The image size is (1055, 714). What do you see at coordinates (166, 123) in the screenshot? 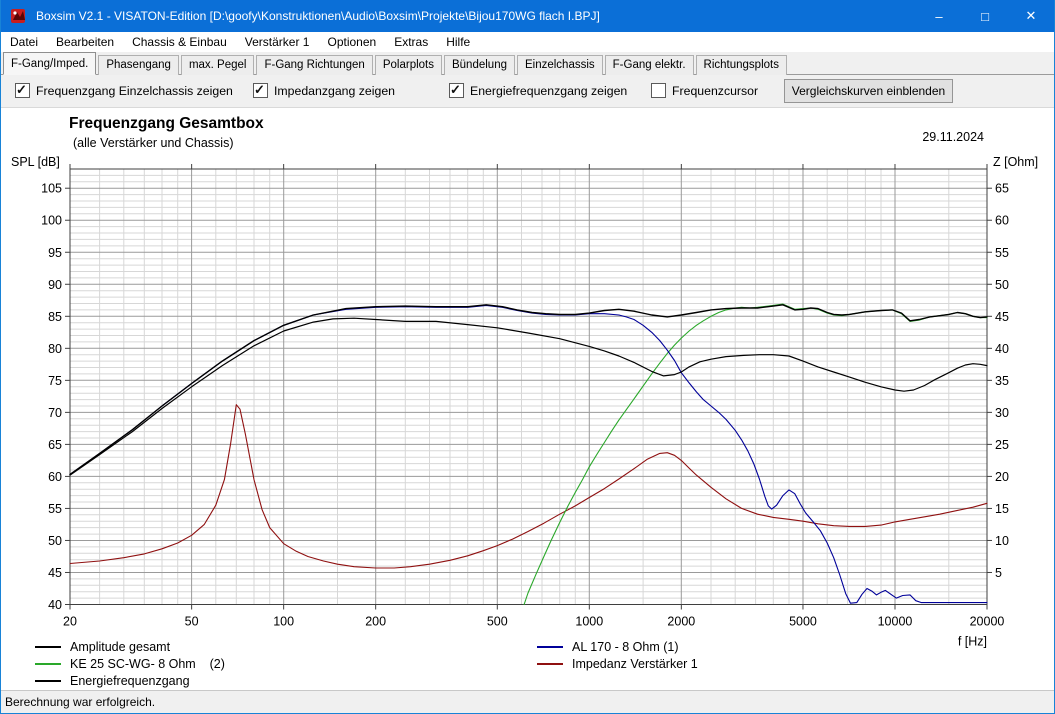
I see `chart-title: Frequenzgang Gesamtbox` at bounding box center [166, 123].